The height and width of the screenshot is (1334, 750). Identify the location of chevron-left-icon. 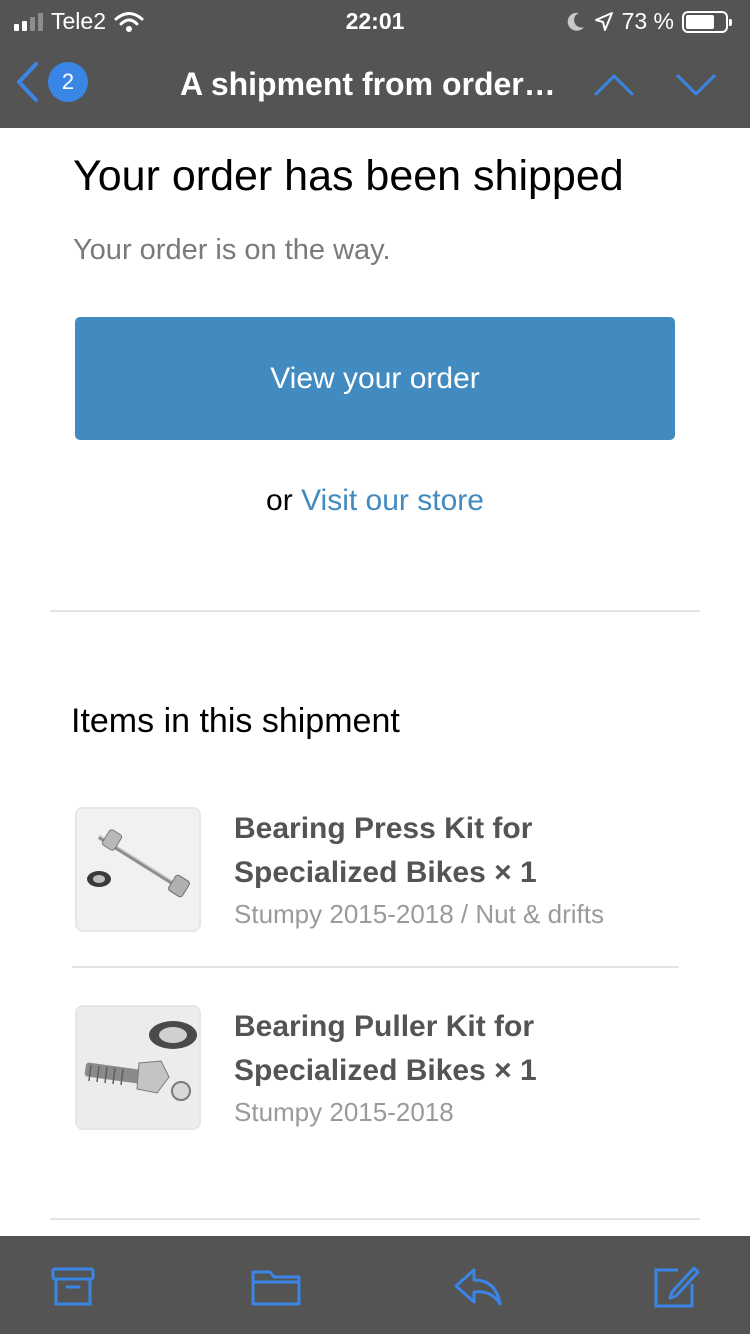
(27, 82).